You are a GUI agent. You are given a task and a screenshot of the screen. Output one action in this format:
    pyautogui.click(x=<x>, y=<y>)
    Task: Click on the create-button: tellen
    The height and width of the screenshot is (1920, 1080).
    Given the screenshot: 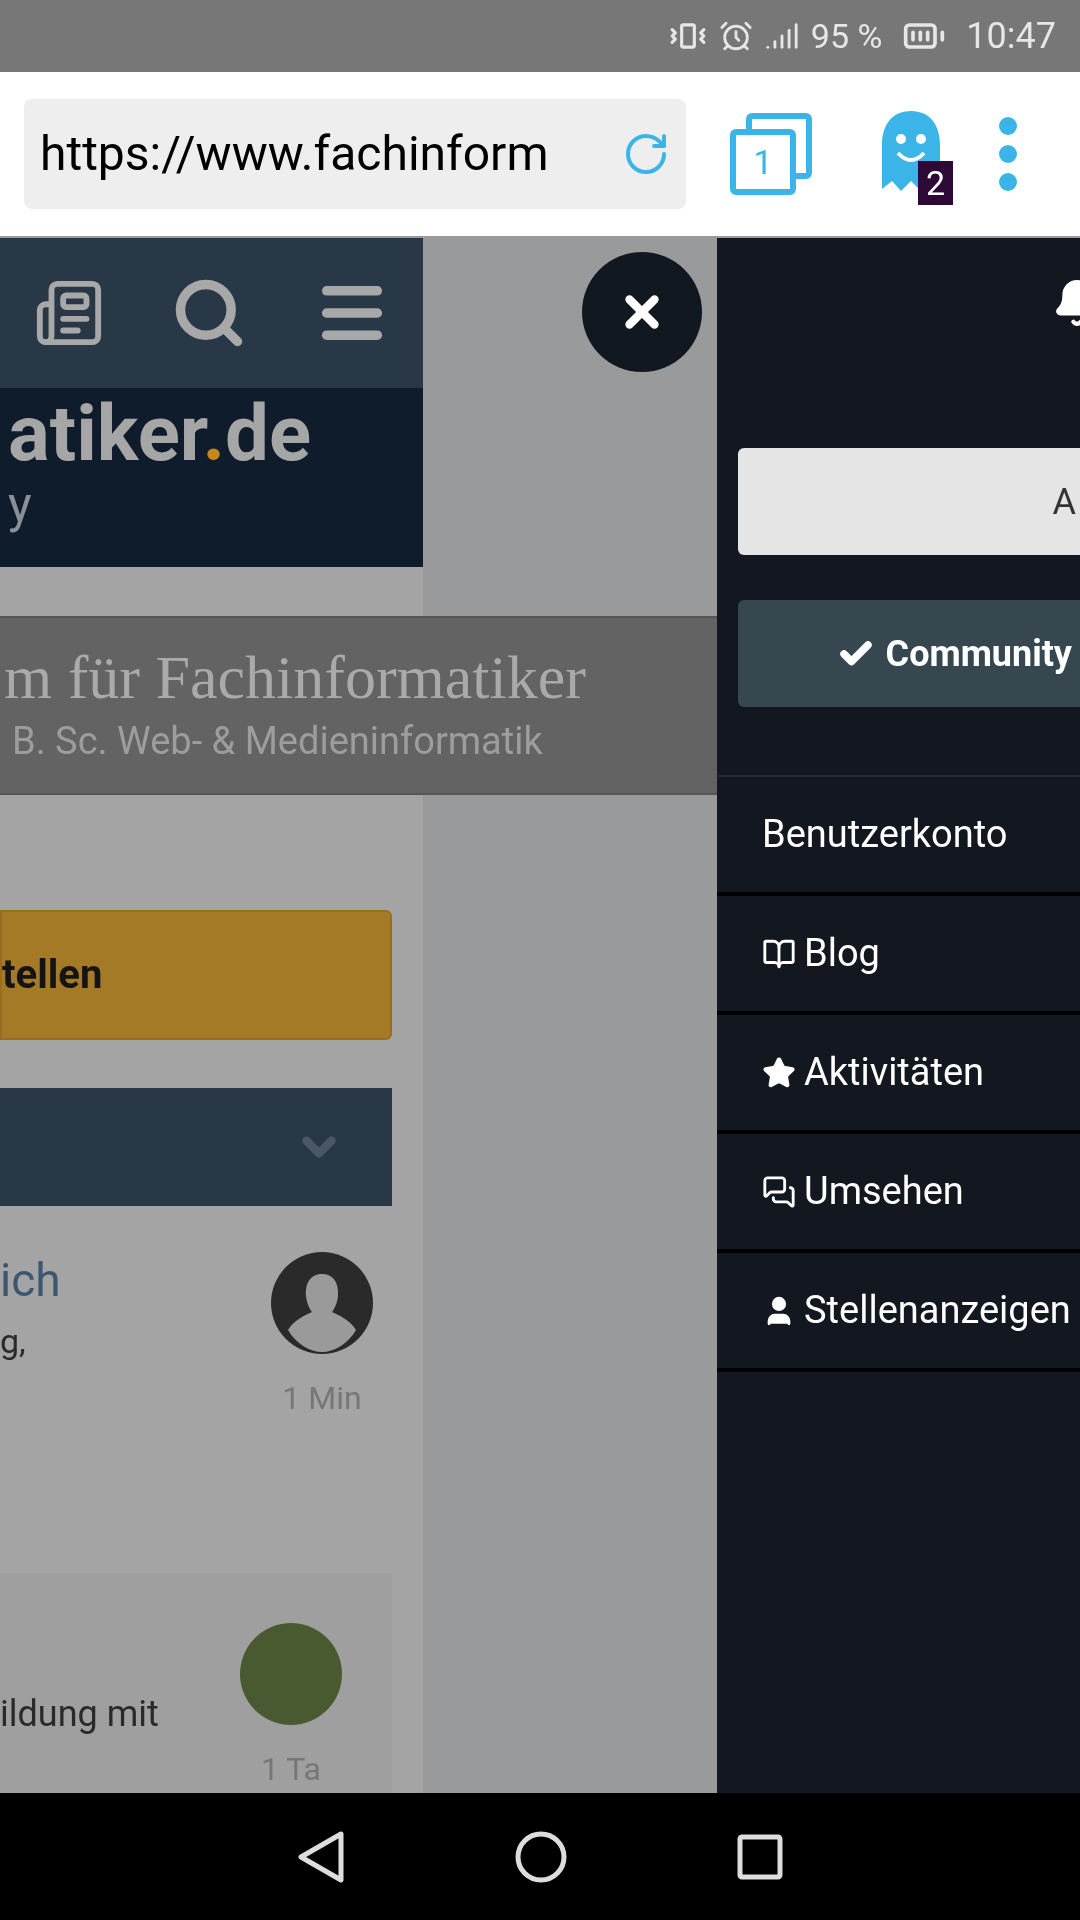 What is the action you would take?
    pyautogui.click(x=196, y=975)
    